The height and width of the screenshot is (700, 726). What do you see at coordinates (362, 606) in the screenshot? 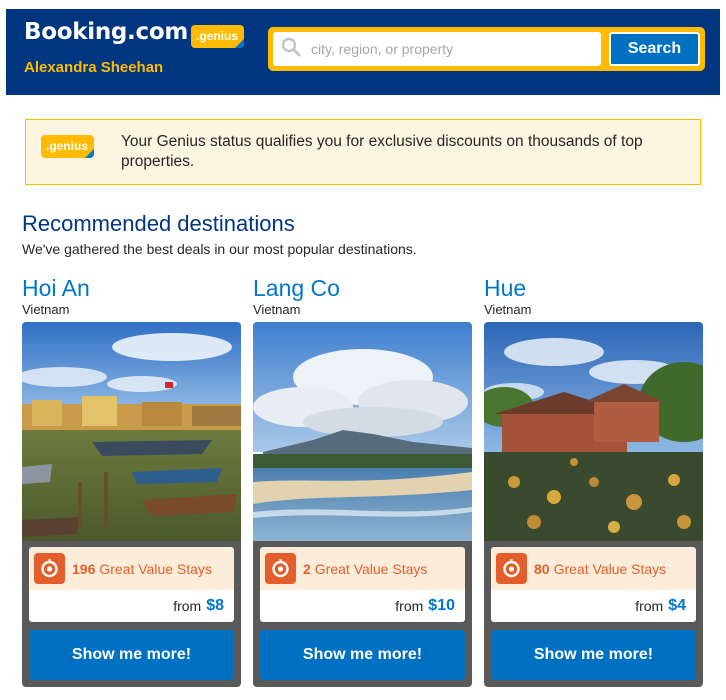
I see `price-row: from $10` at bounding box center [362, 606].